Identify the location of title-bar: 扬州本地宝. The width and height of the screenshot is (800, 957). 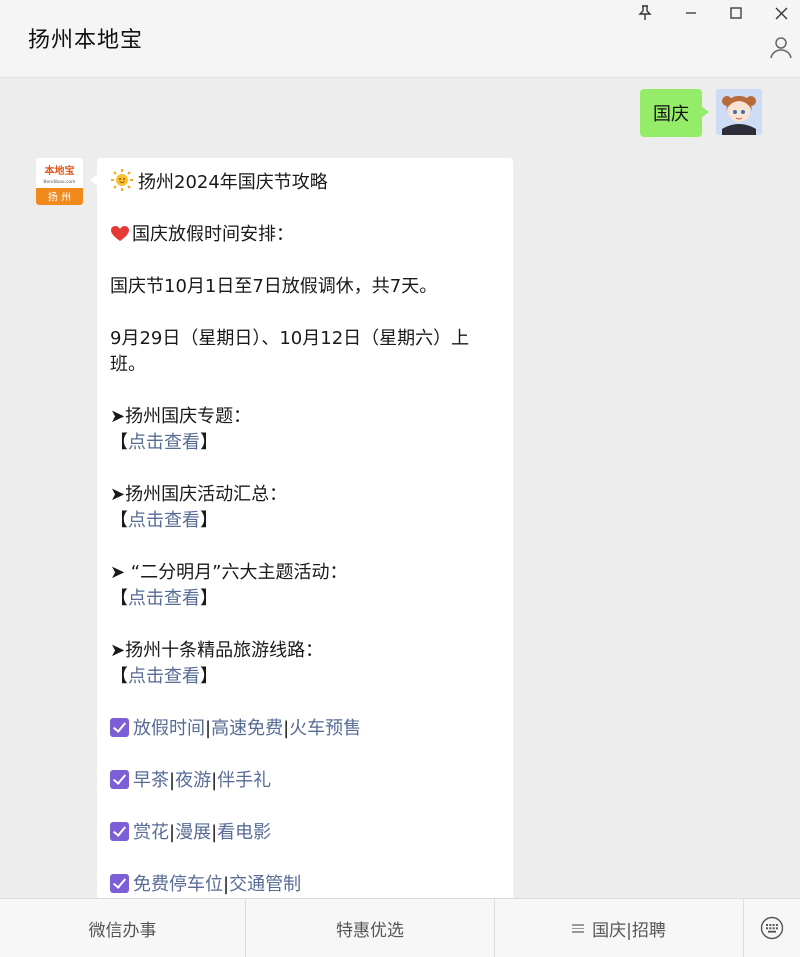
(400, 39).